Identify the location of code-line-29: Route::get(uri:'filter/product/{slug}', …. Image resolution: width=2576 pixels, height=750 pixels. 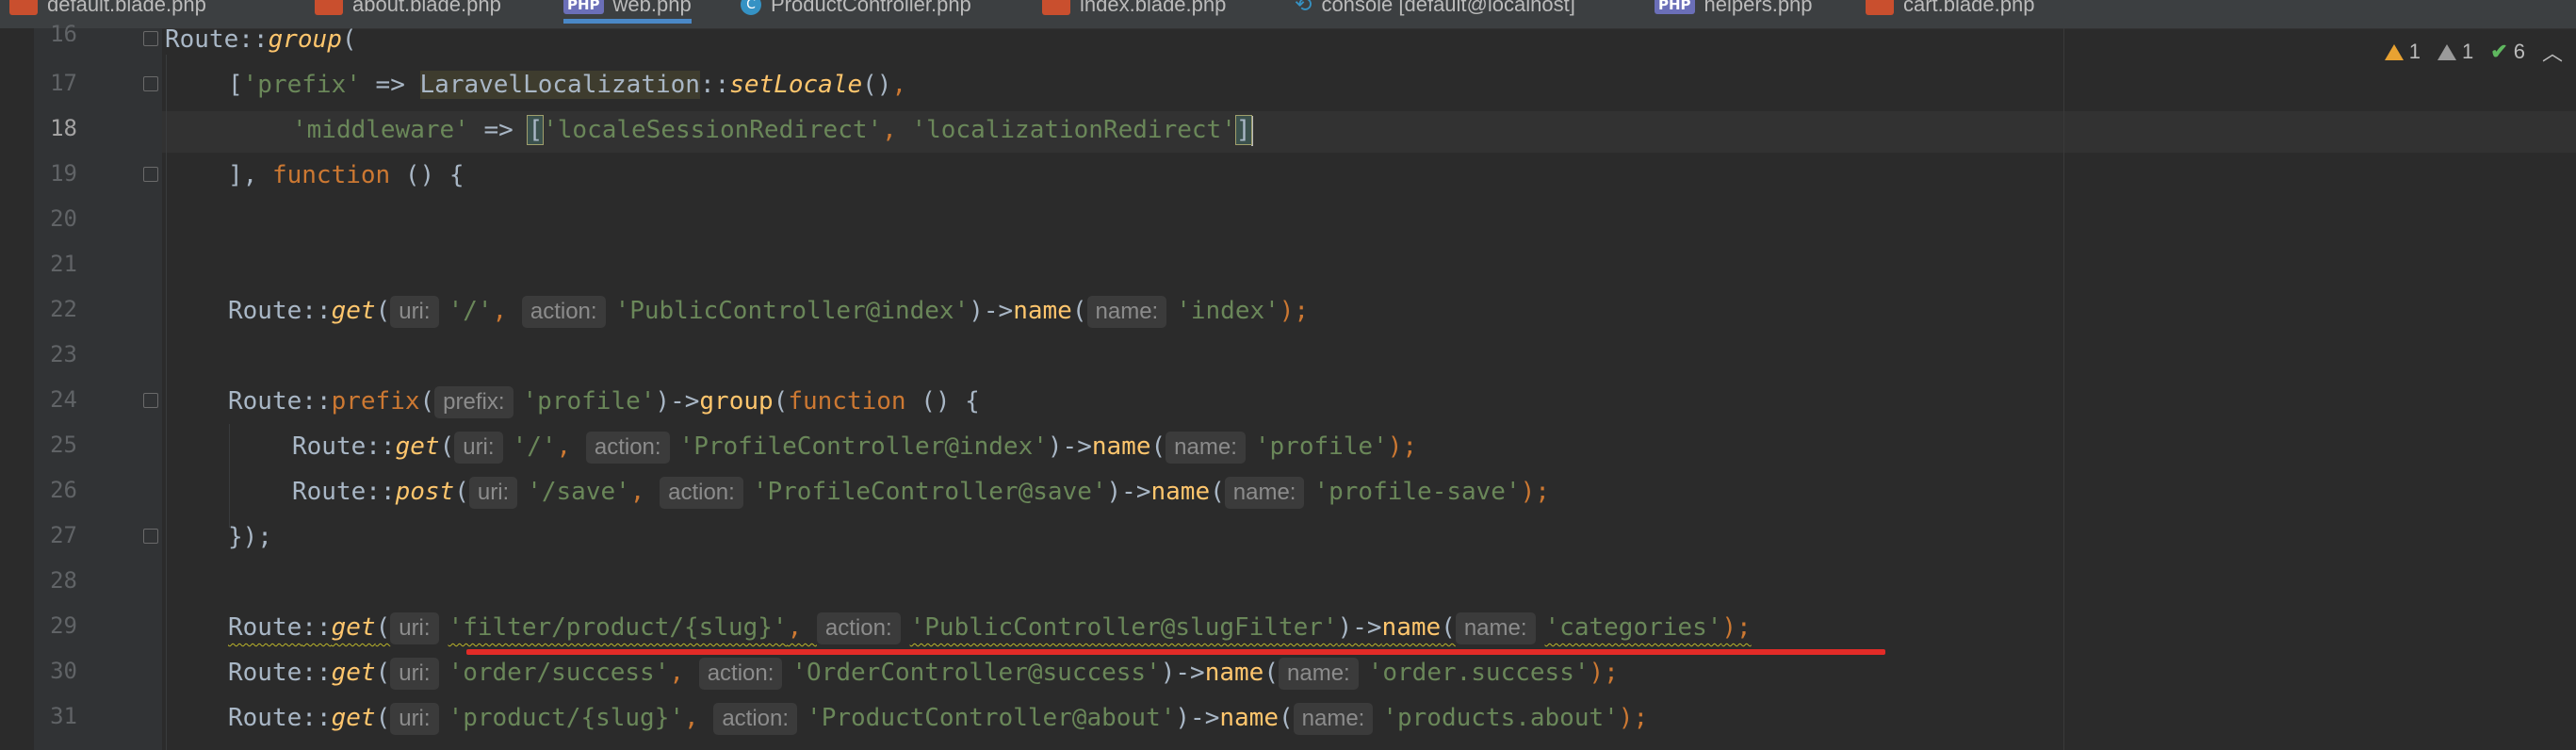
(990, 627).